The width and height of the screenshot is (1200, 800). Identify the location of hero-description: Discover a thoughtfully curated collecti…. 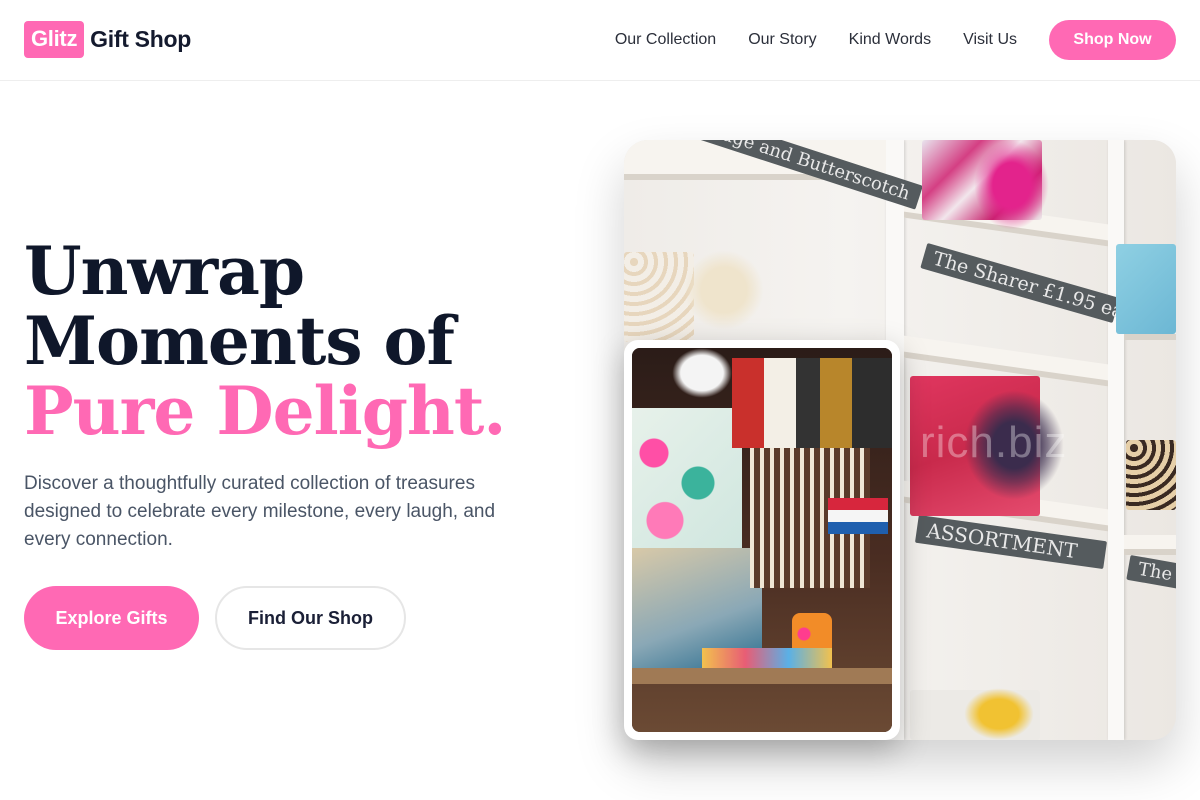
(260, 511).